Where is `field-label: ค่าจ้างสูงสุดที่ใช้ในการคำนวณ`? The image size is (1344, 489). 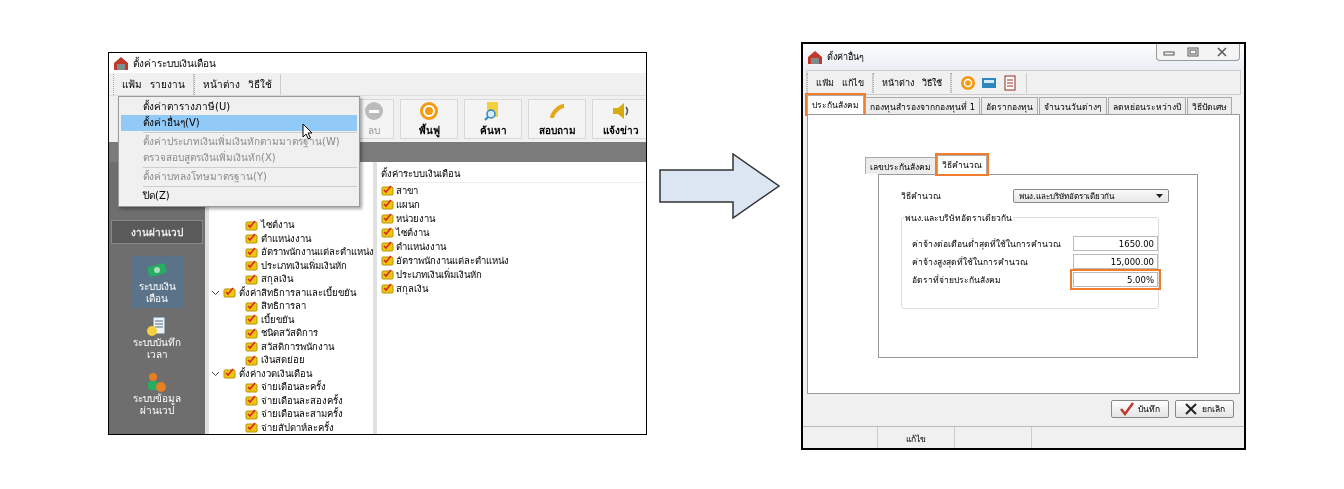
field-label: ค่าจ้างสูงสุดที่ใช้ในการคำนวณ is located at coordinates (970, 262).